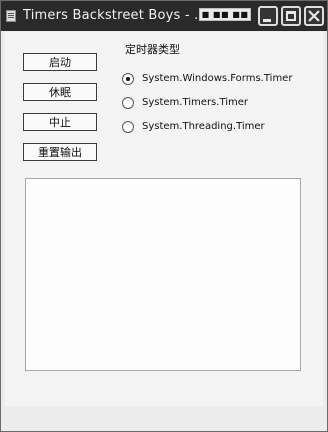  Describe the element at coordinates (60, 152) in the screenshot. I see `reset-output-button: 重置输出` at that location.